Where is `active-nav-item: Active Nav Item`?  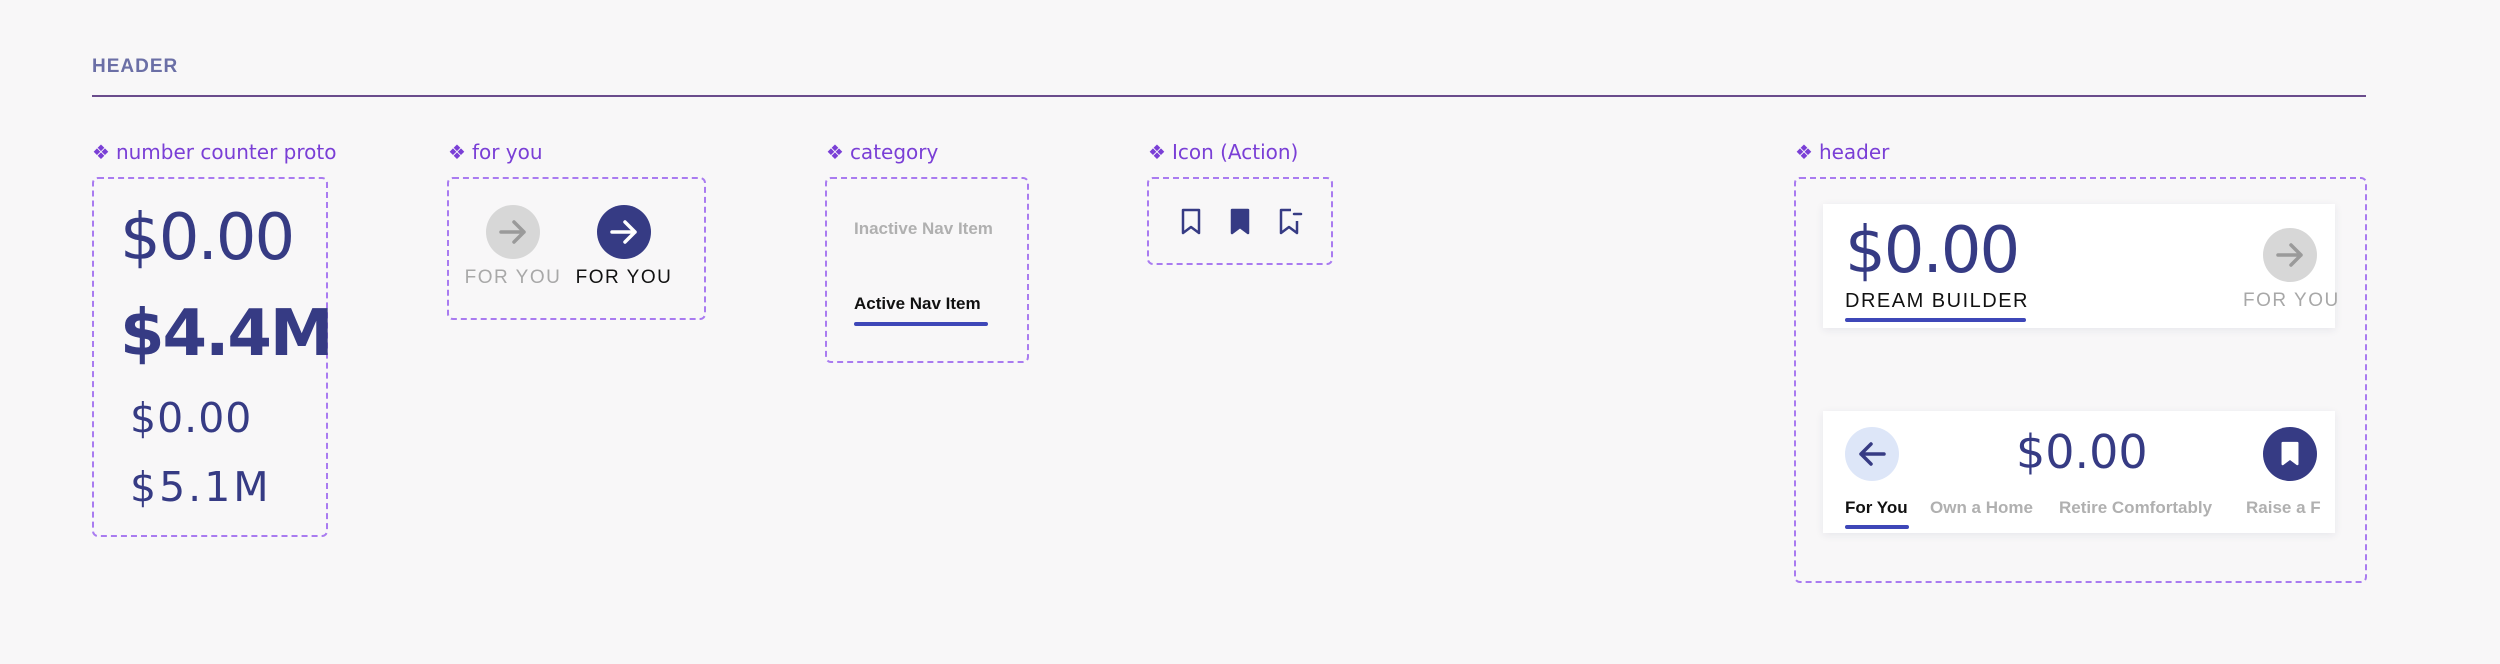
active-nav-item: Active Nav Item is located at coordinates (917, 304).